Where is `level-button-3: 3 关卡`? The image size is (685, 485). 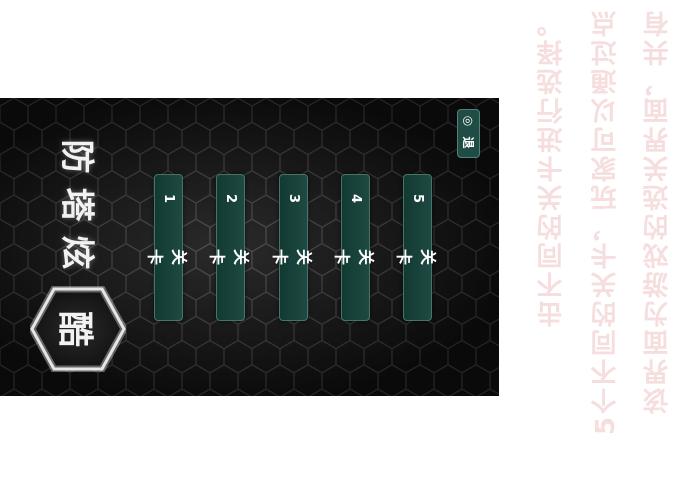 level-button-3: 3 关卡 is located at coordinates (292, 247).